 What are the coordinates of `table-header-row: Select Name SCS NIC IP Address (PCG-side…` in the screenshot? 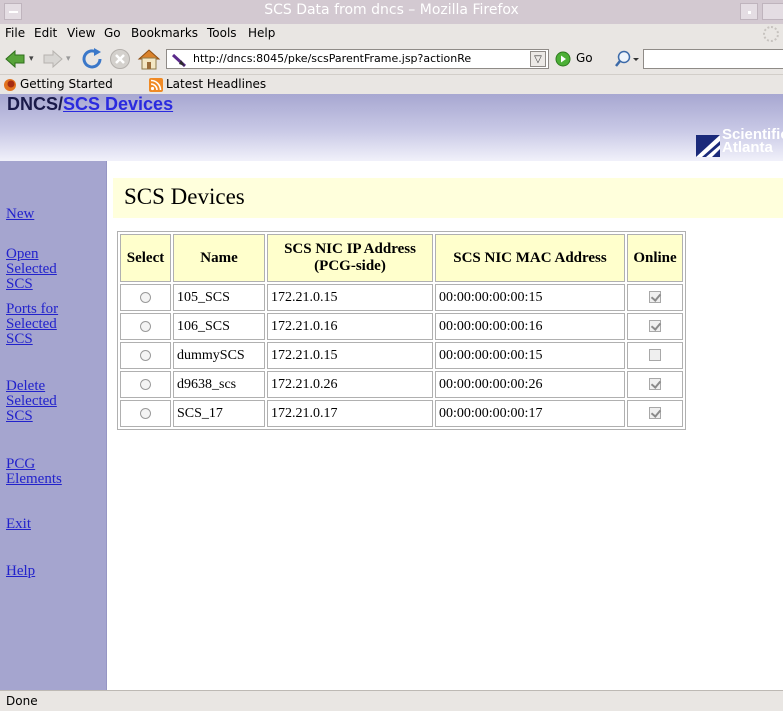 It's located at (401, 258).